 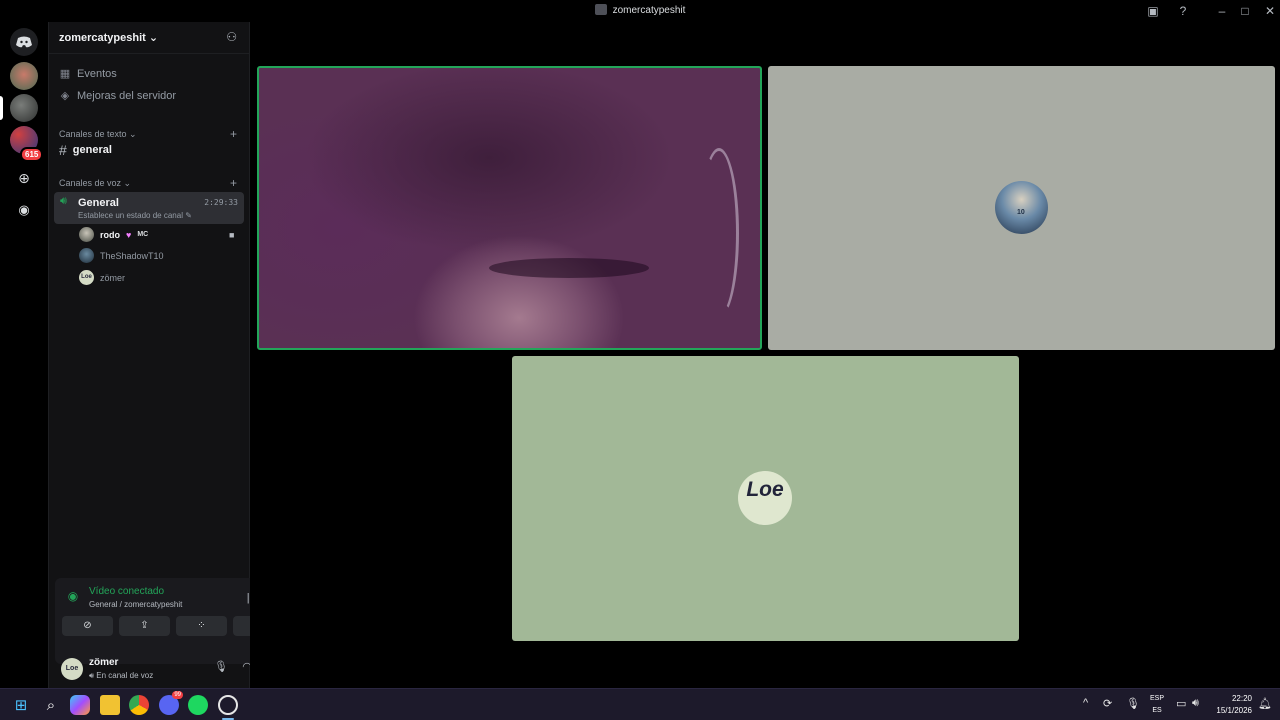 What do you see at coordinates (177, 695) in the screenshot?
I see `notification-badge: 99` at bounding box center [177, 695].